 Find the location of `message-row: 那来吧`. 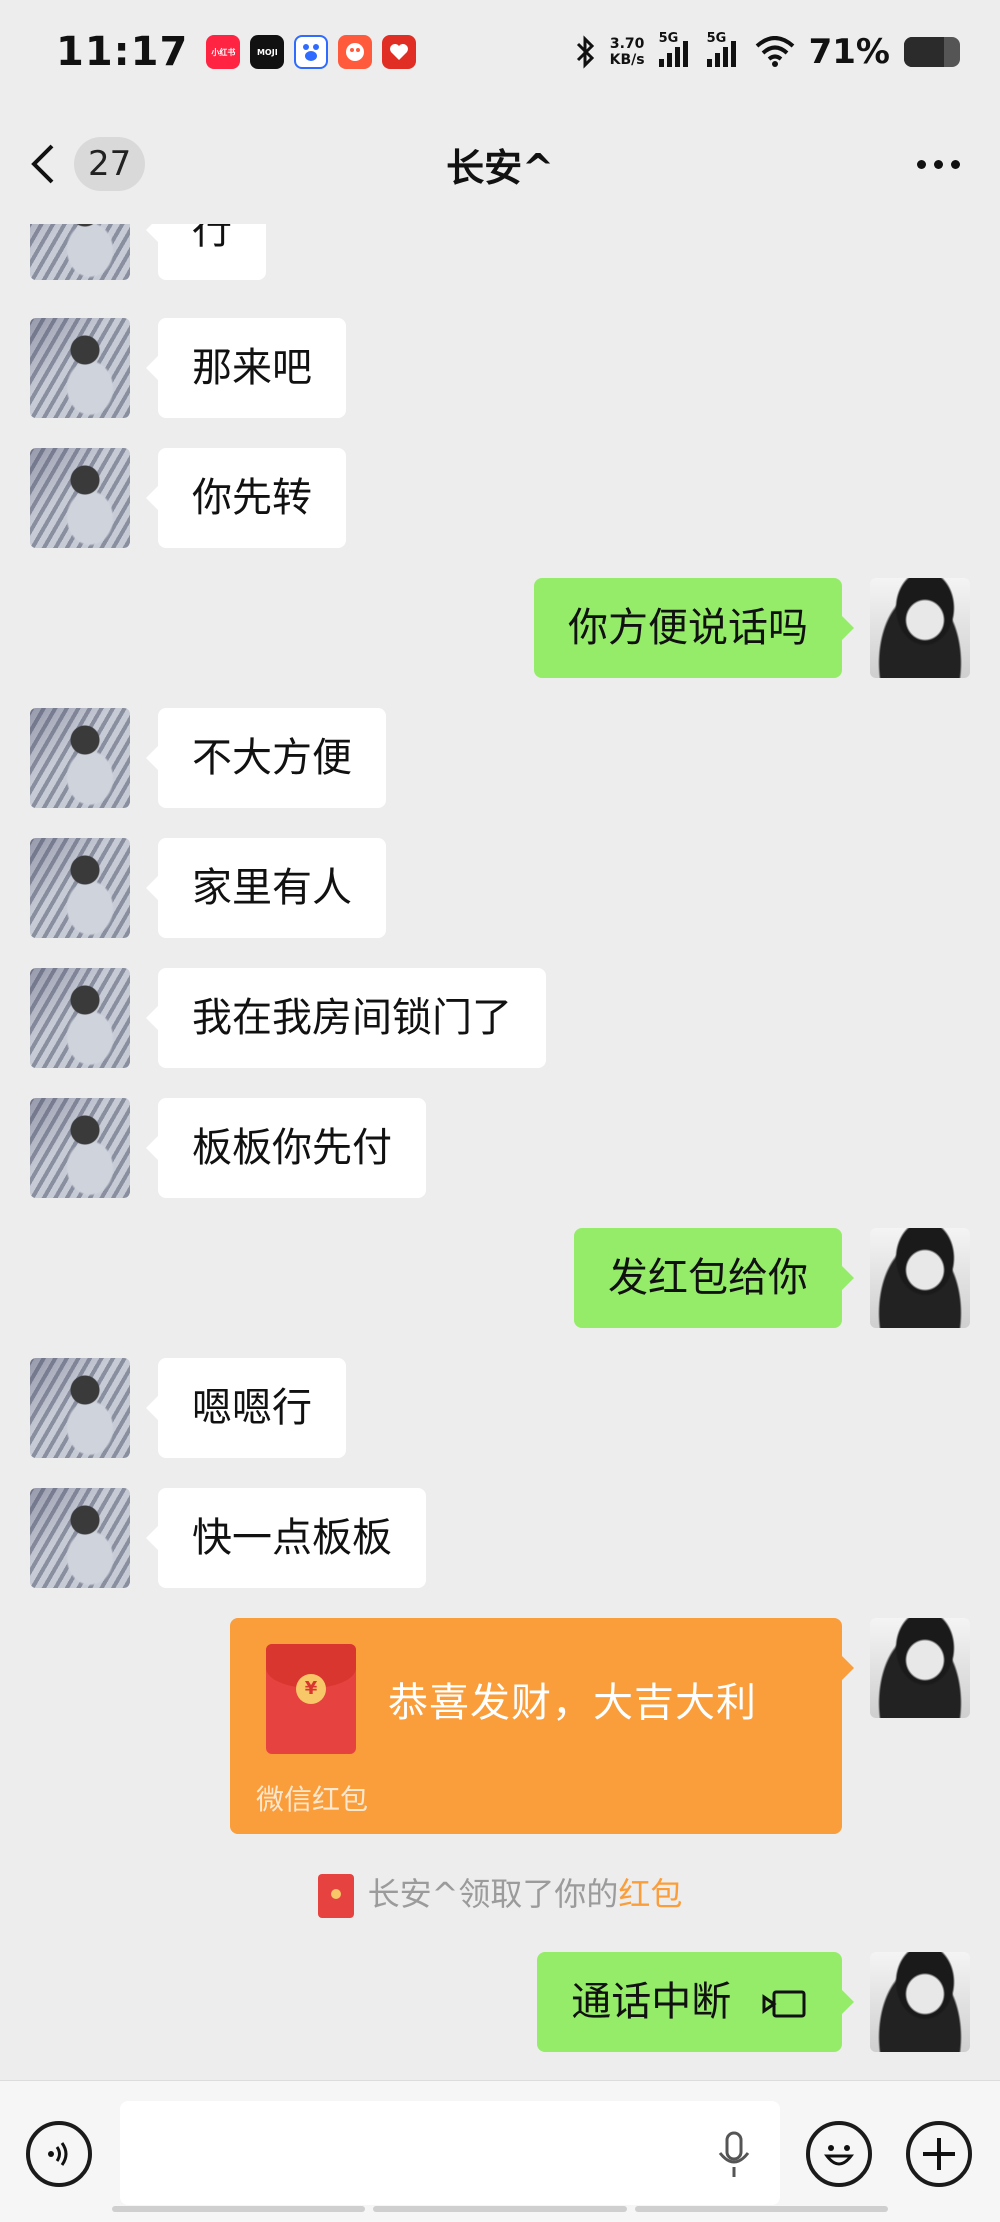

message-row: 那来吧 is located at coordinates (500, 368).